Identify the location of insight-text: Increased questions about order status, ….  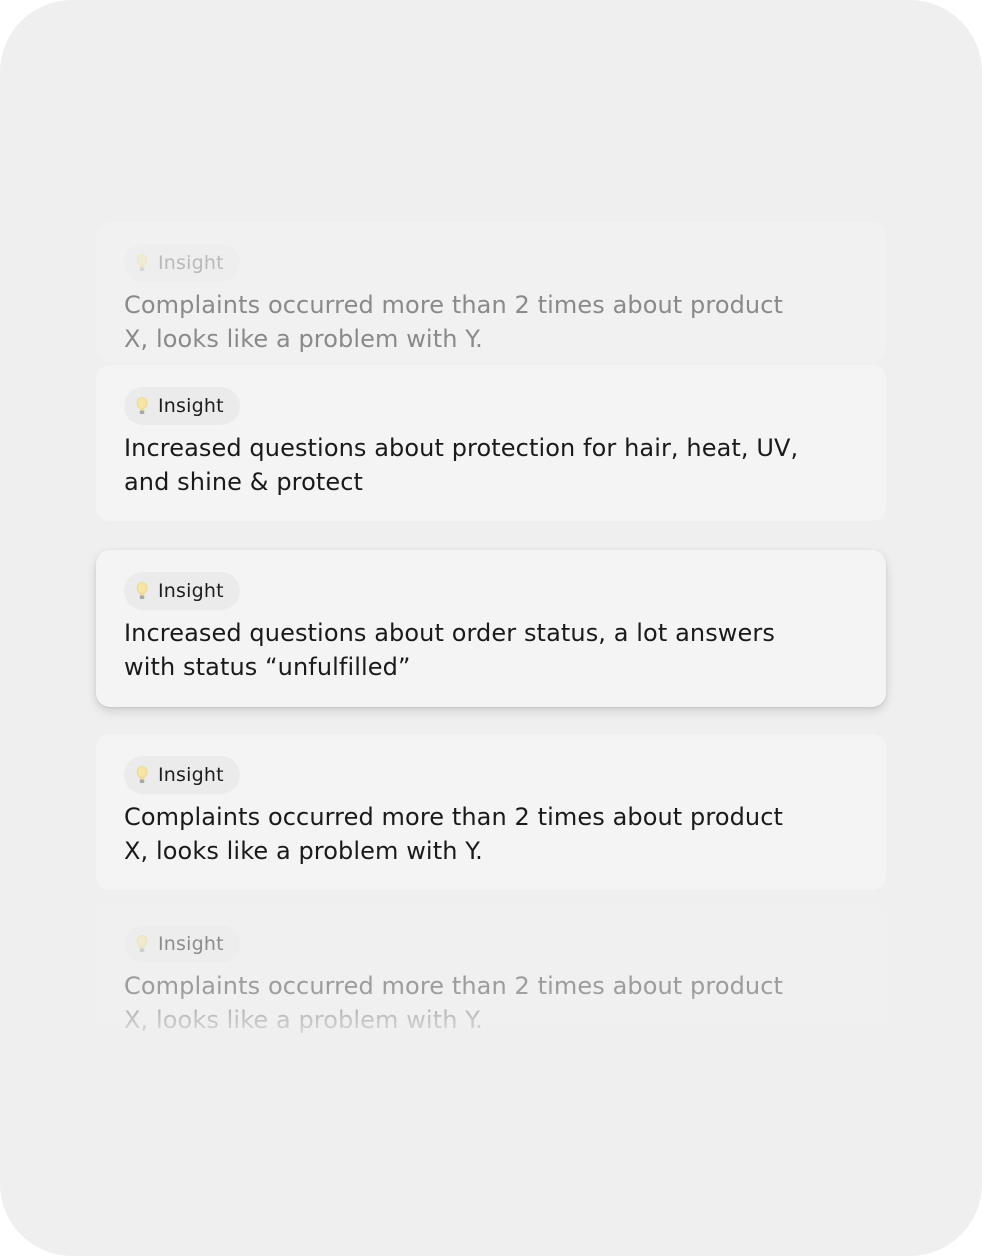
(449, 650).